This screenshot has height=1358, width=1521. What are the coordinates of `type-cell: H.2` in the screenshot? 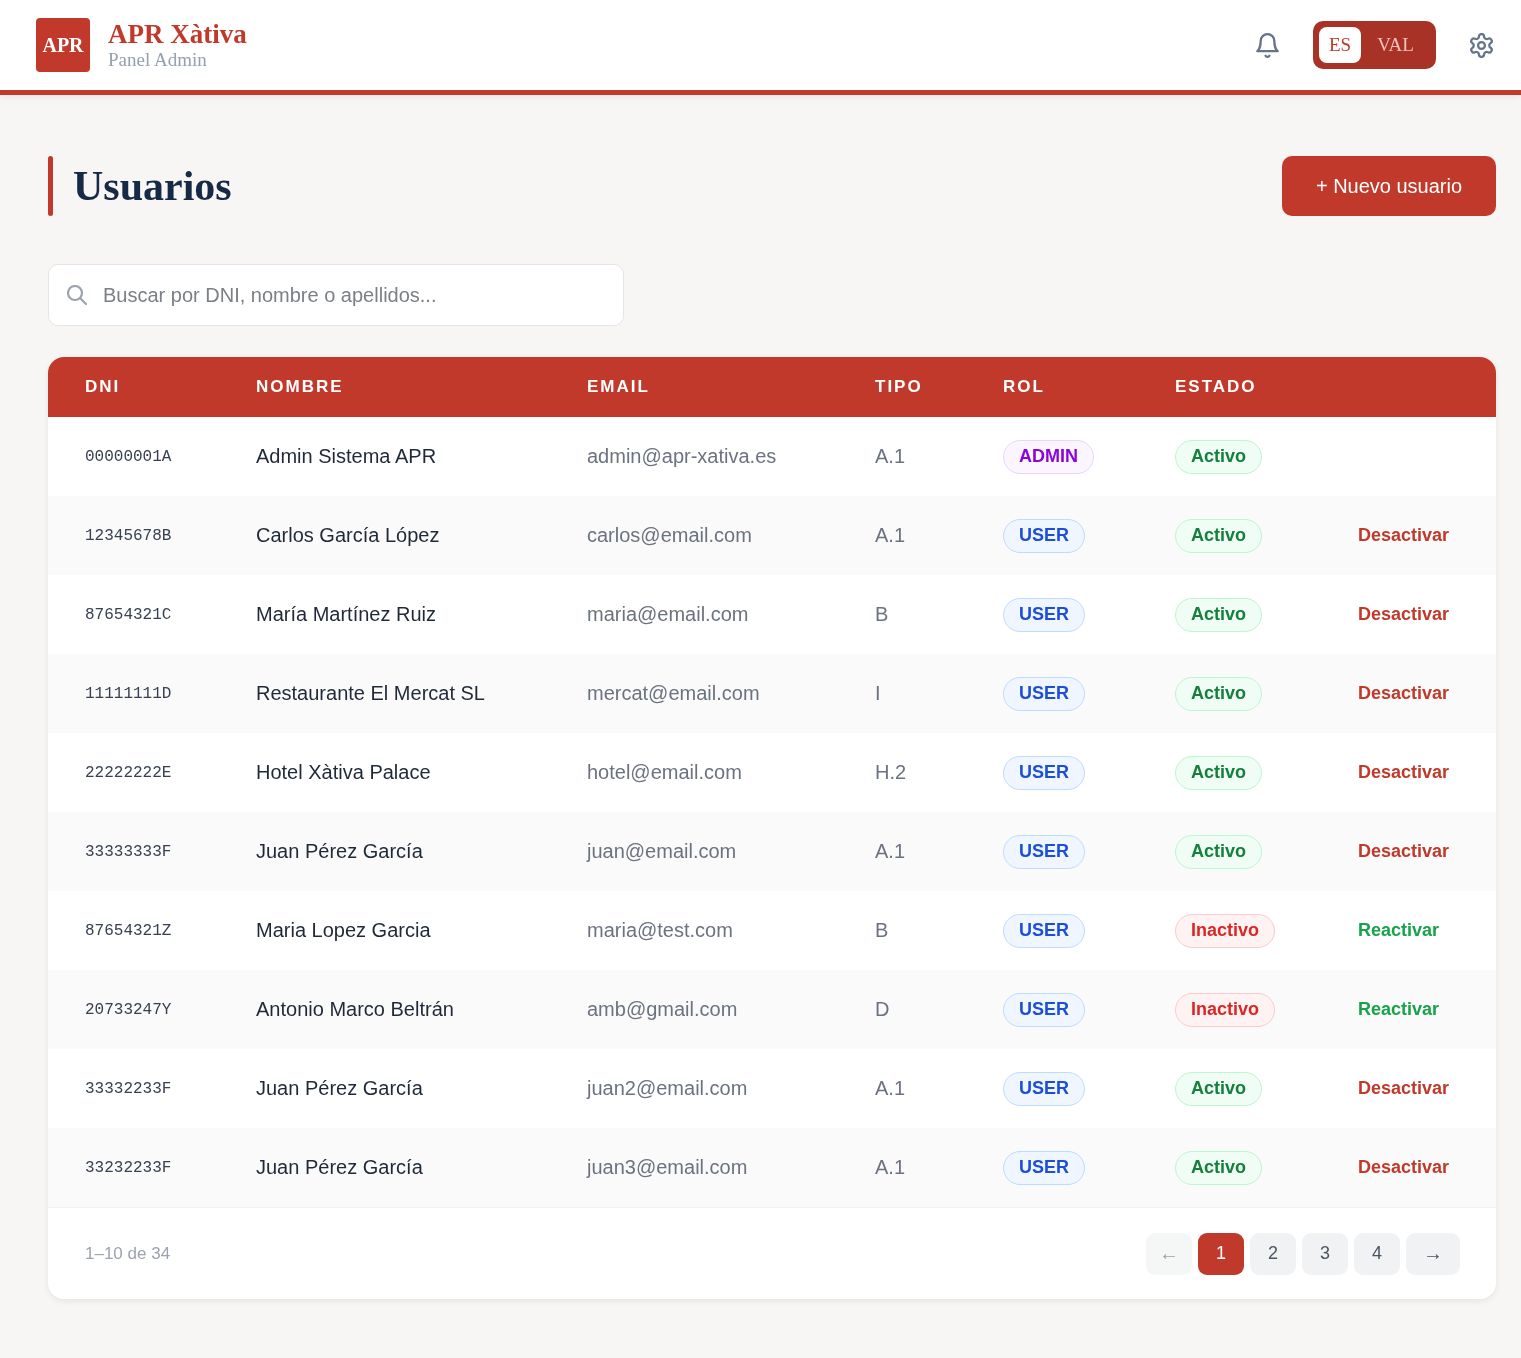 It's located at (891, 772).